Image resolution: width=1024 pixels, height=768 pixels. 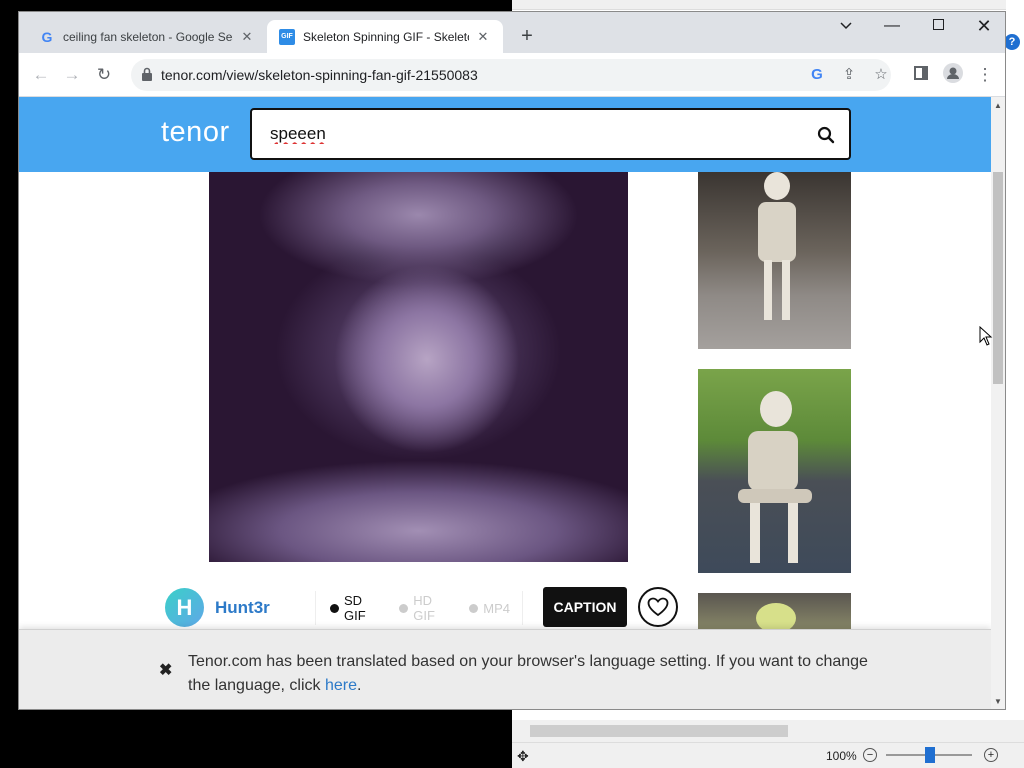 I want to click on related-gif-partial, so click(x=774, y=613).